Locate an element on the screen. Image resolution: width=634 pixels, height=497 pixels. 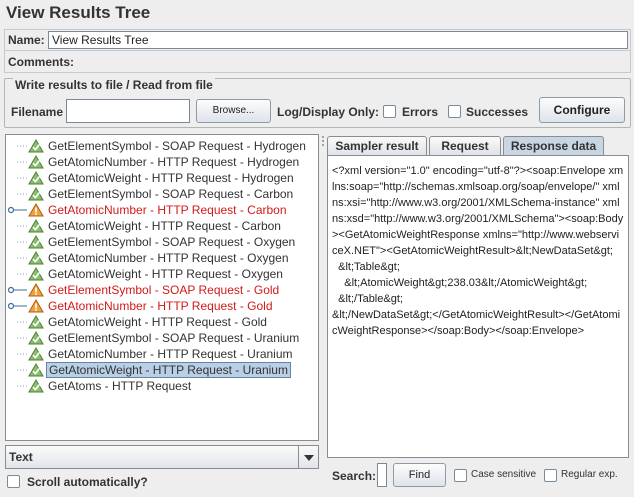
tree-item: GetElementSymbol - SOAP Request - Gold is located at coordinates (161, 290).